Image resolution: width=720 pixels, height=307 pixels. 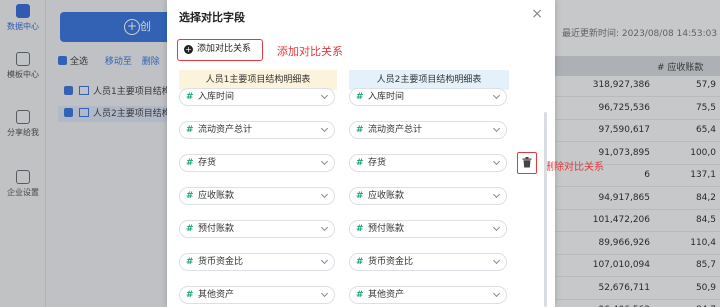 What do you see at coordinates (257, 163) in the screenshot?
I see `field-select-table-1: # 存货` at bounding box center [257, 163].